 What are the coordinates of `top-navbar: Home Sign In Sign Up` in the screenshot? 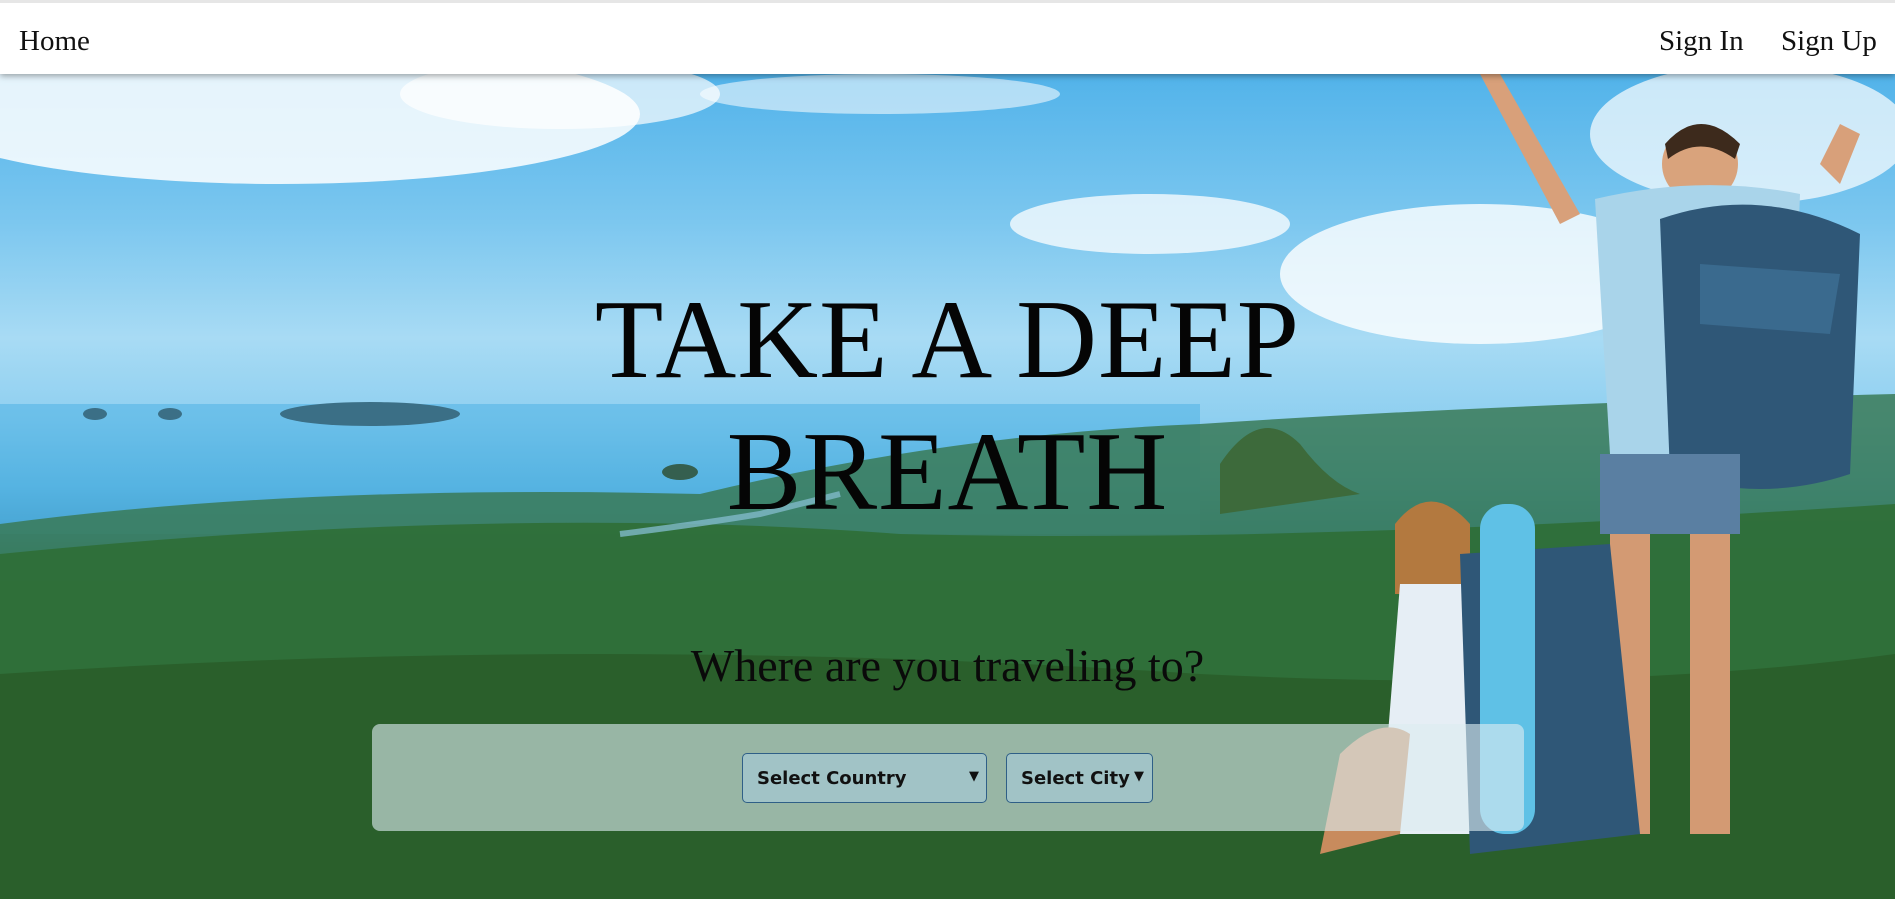 It's located at (947, 37).